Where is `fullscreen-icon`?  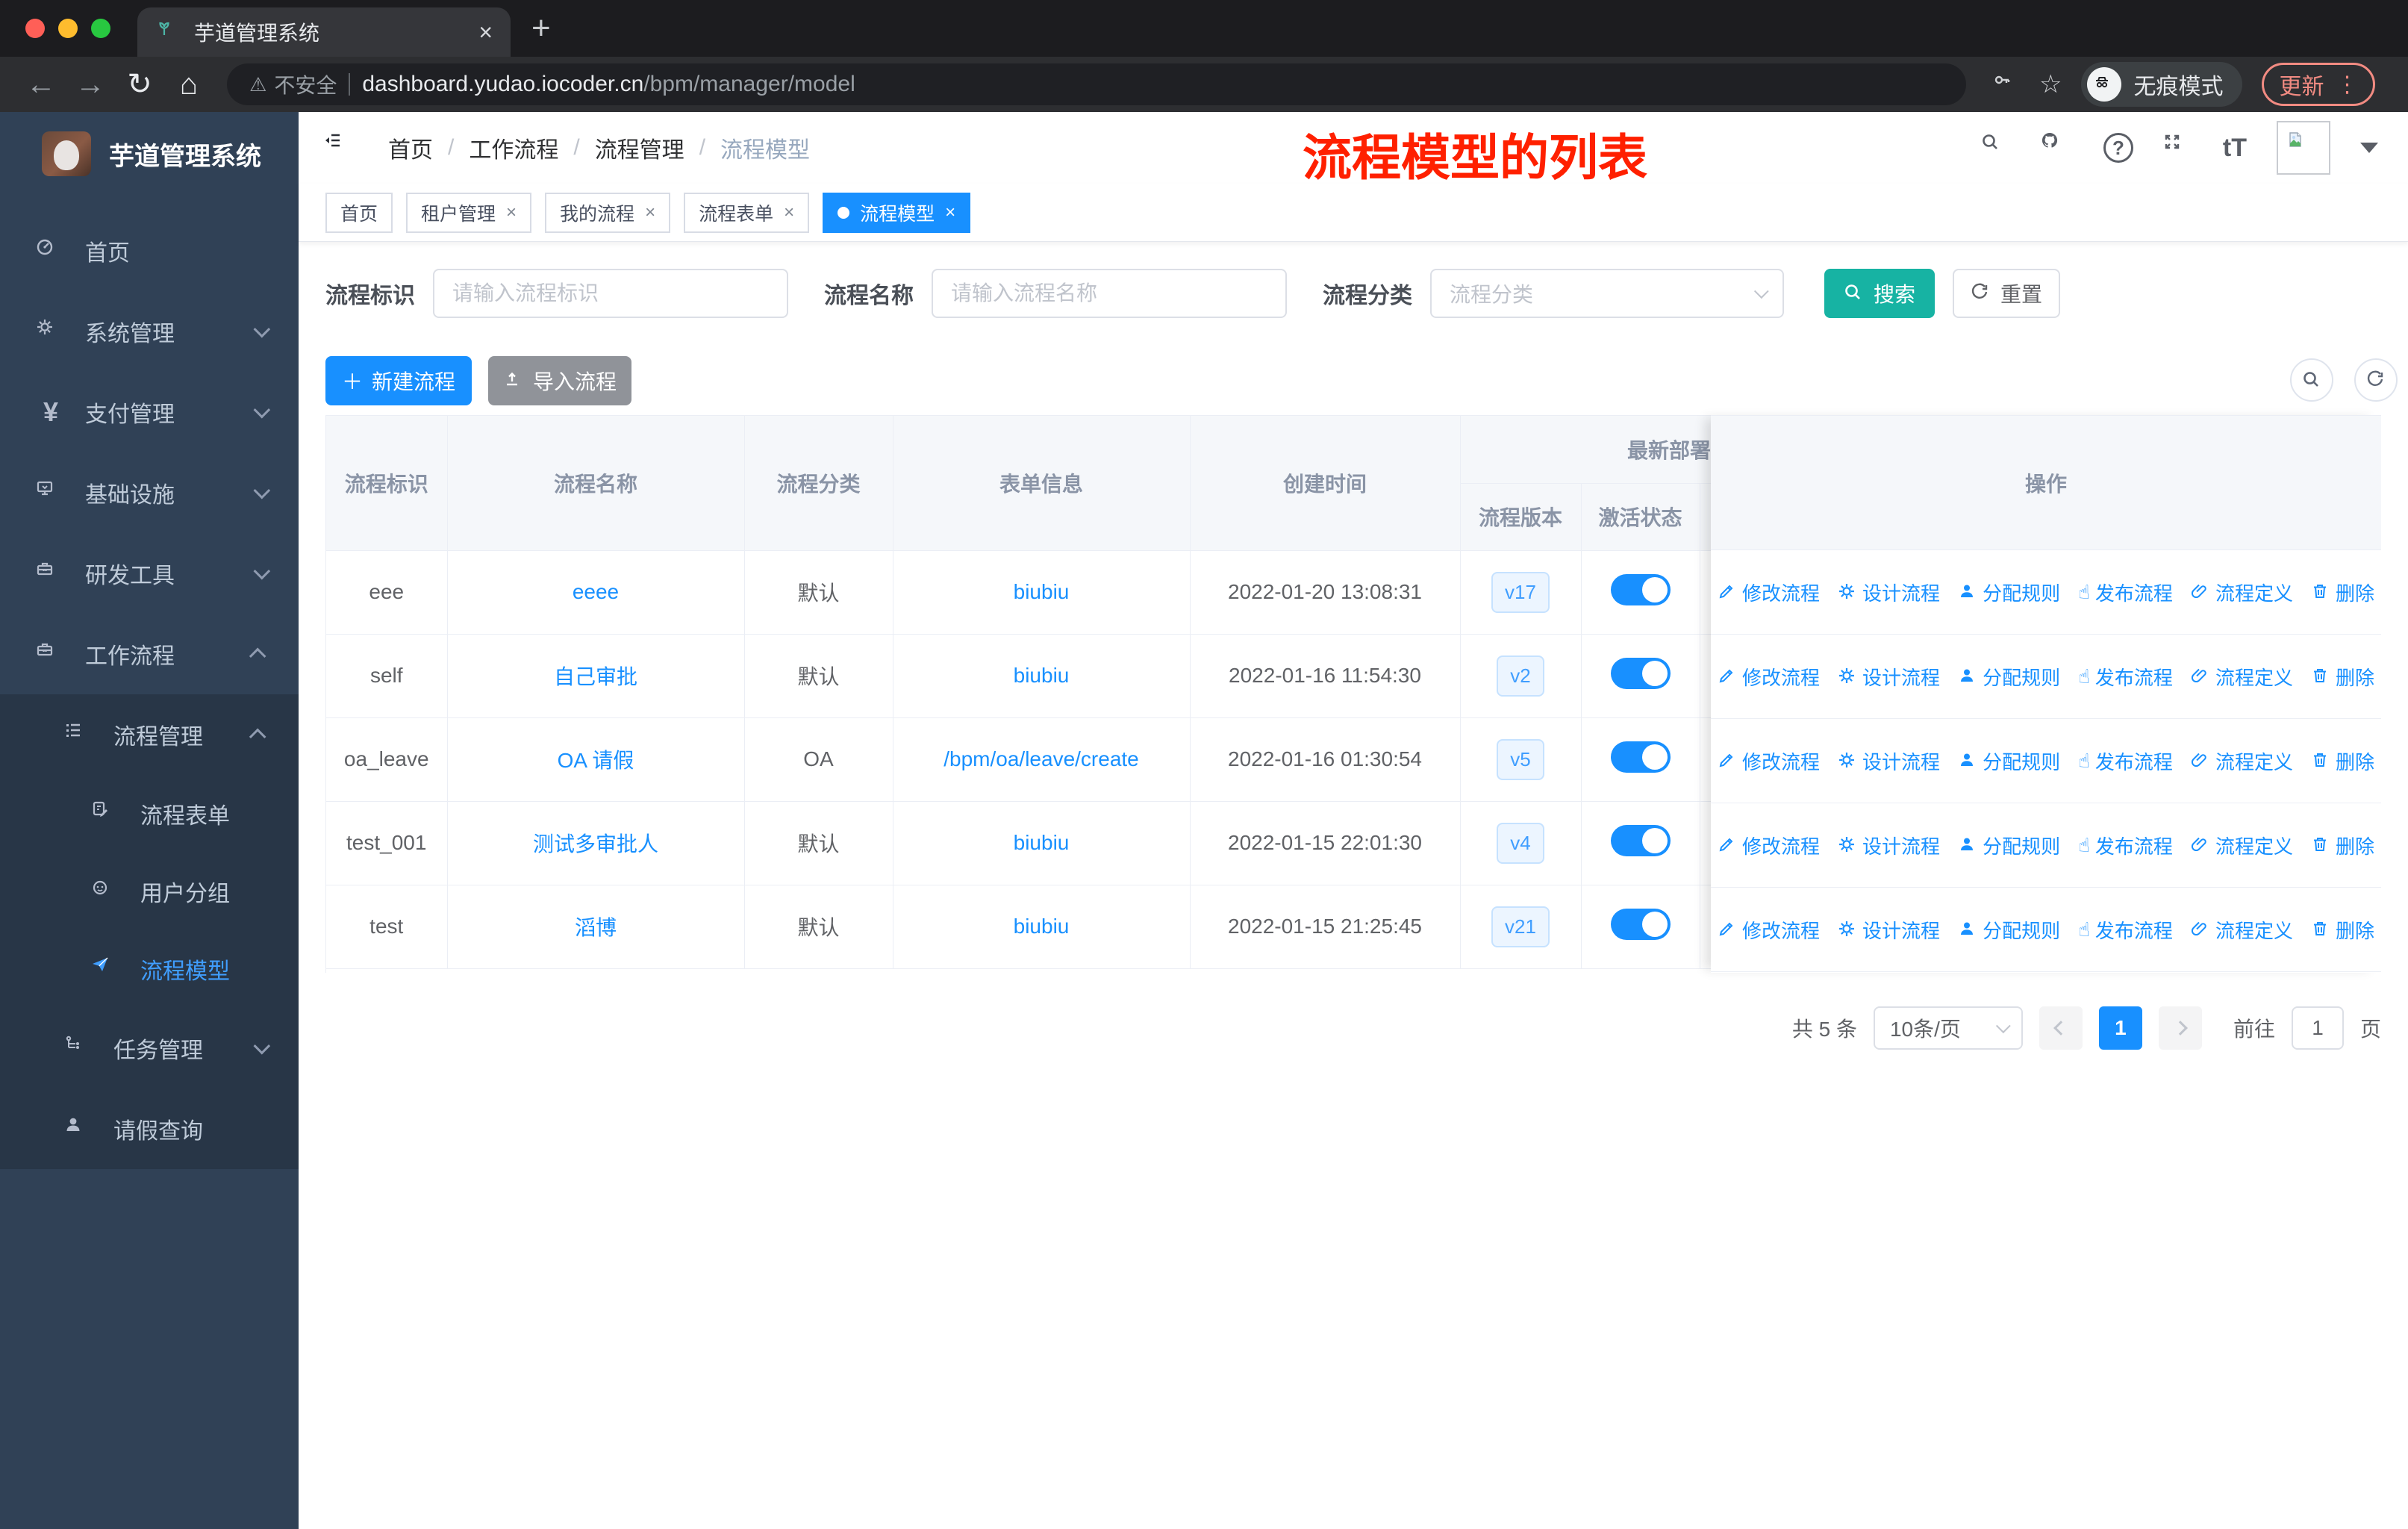
fullscreen-icon is located at coordinates (2178, 148).